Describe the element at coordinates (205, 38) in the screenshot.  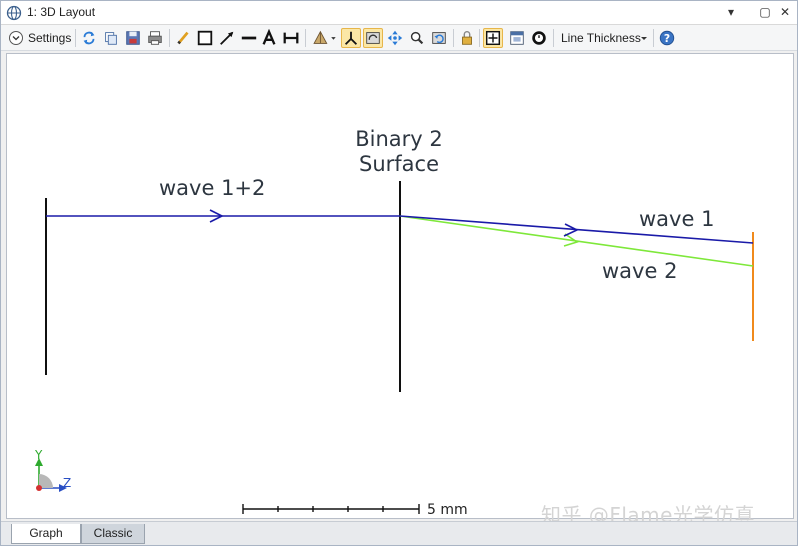
I see `rectangle-icon` at that location.